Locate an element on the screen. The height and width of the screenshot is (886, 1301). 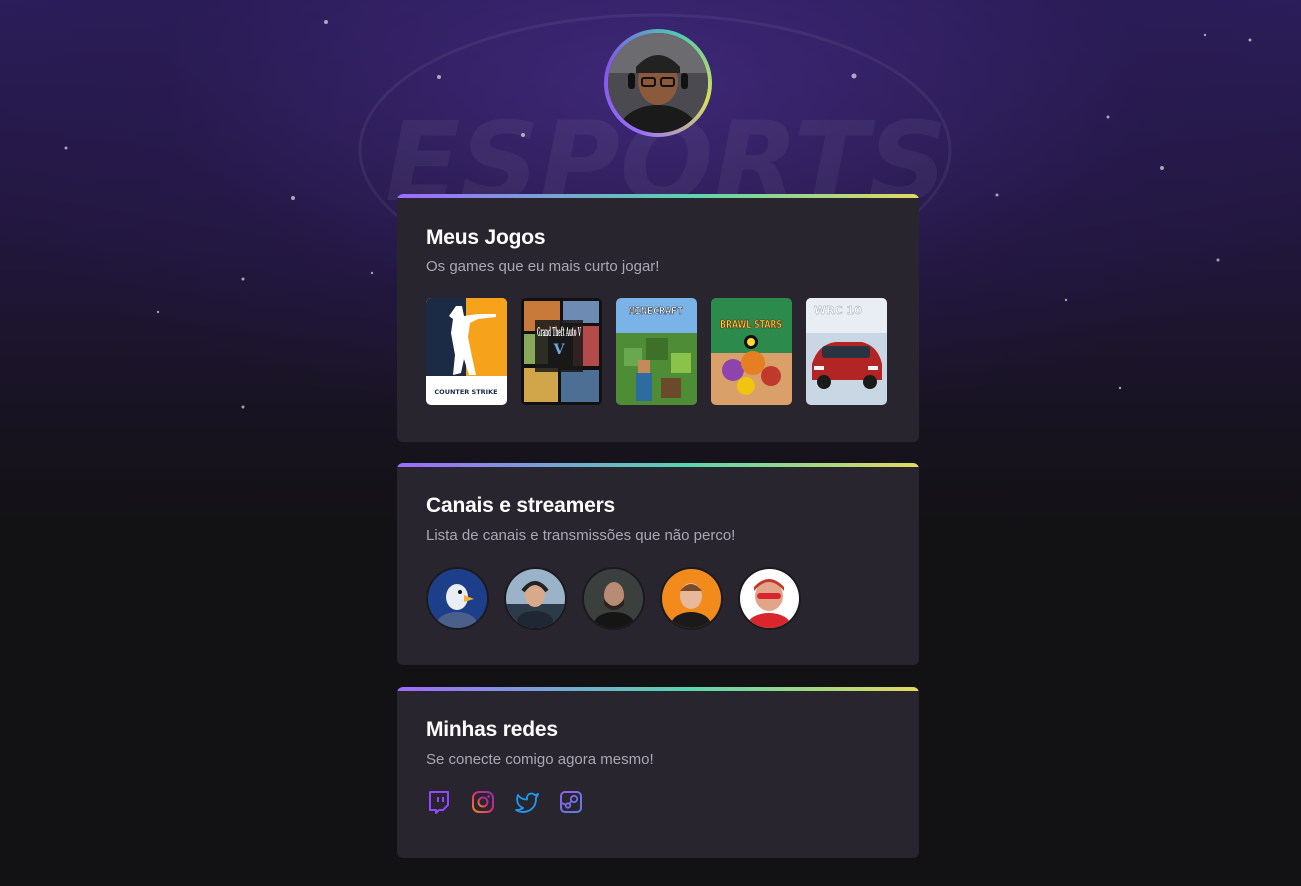
svg-text: V is located at coordinates (559, 350).